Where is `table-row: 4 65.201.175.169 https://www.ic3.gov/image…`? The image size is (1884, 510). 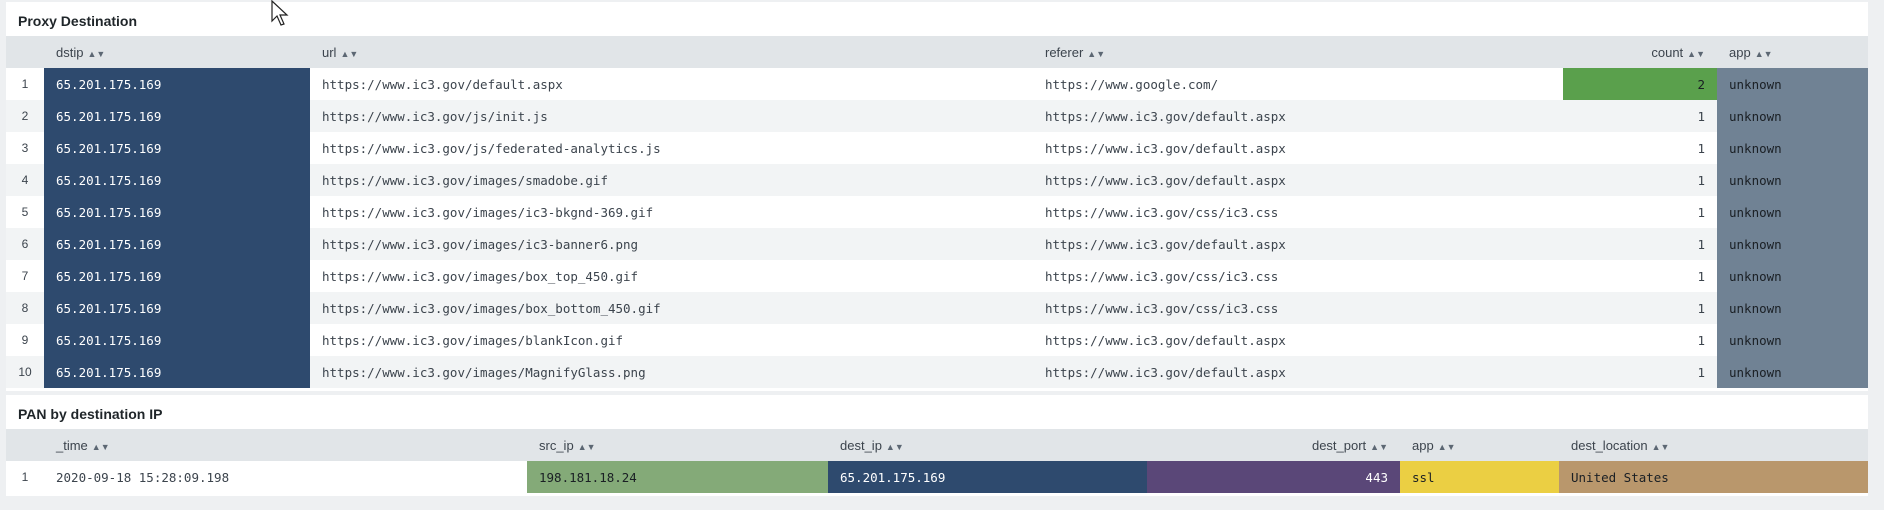
table-row: 4 65.201.175.169 https://www.ic3.gov/image… is located at coordinates (937, 180).